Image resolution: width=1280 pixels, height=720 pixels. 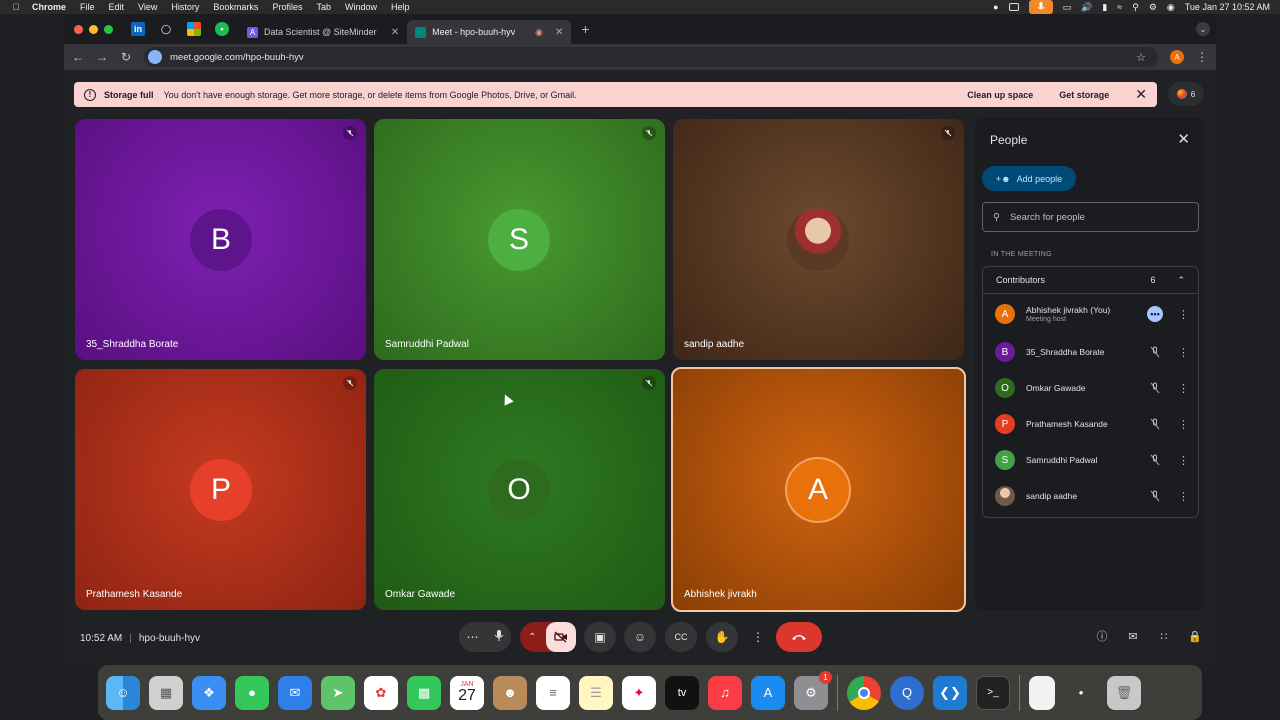 What do you see at coordinates (126, 57) in the screenshot?
I see `reload-icon: ↻` at bounding box center [126, 57].